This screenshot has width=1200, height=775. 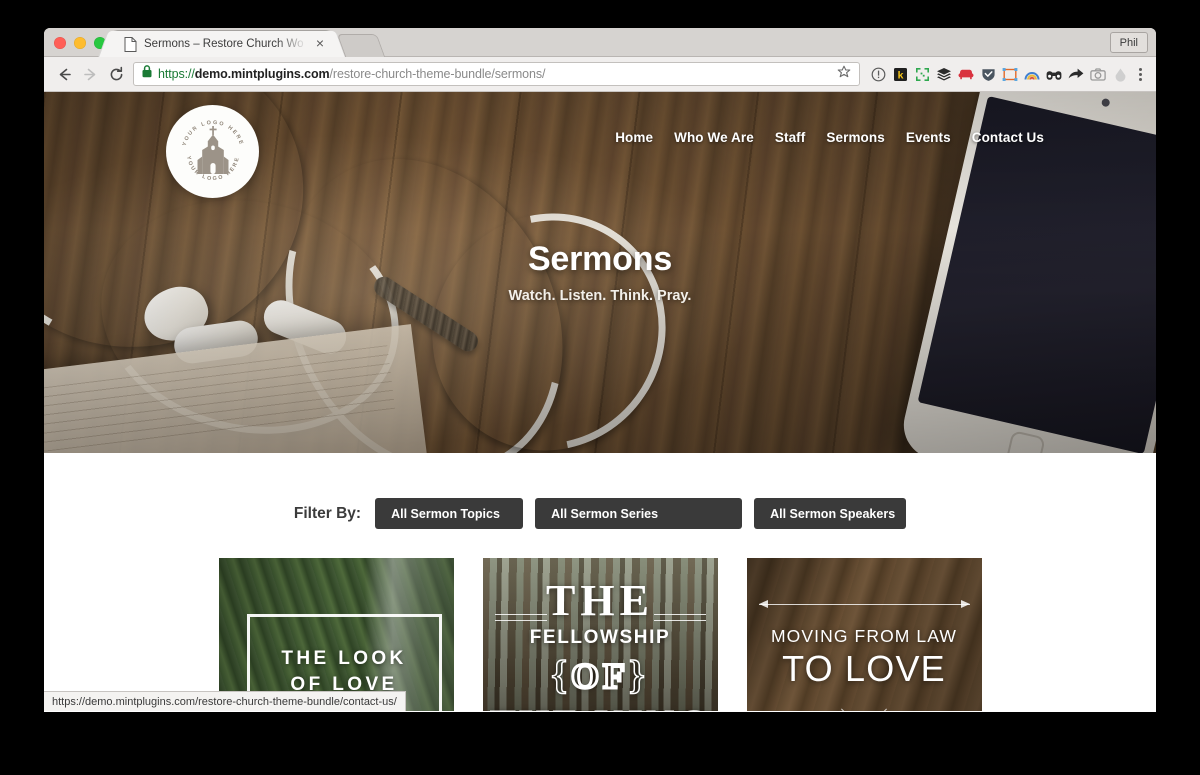 I want to click on browser-tab-active: Sermons – Restore Church Wo ×, so click(x=222, y=44).